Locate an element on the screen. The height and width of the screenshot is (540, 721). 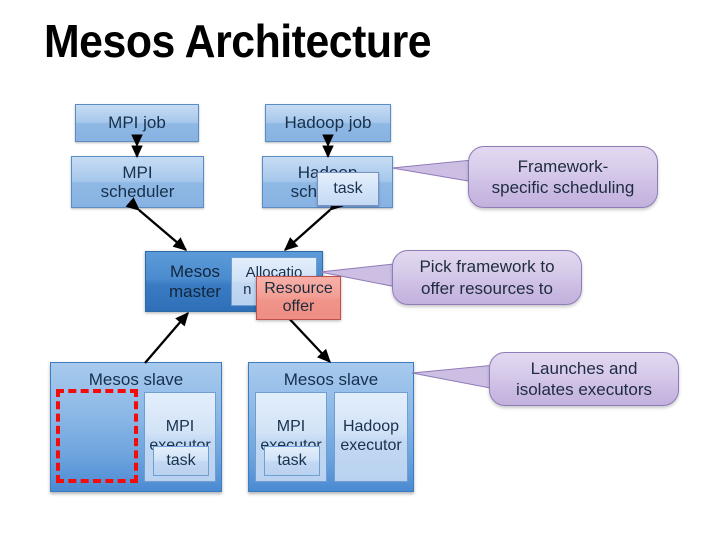
hadoop-scheduler-task-label: task is located at coordinates (348, 189).